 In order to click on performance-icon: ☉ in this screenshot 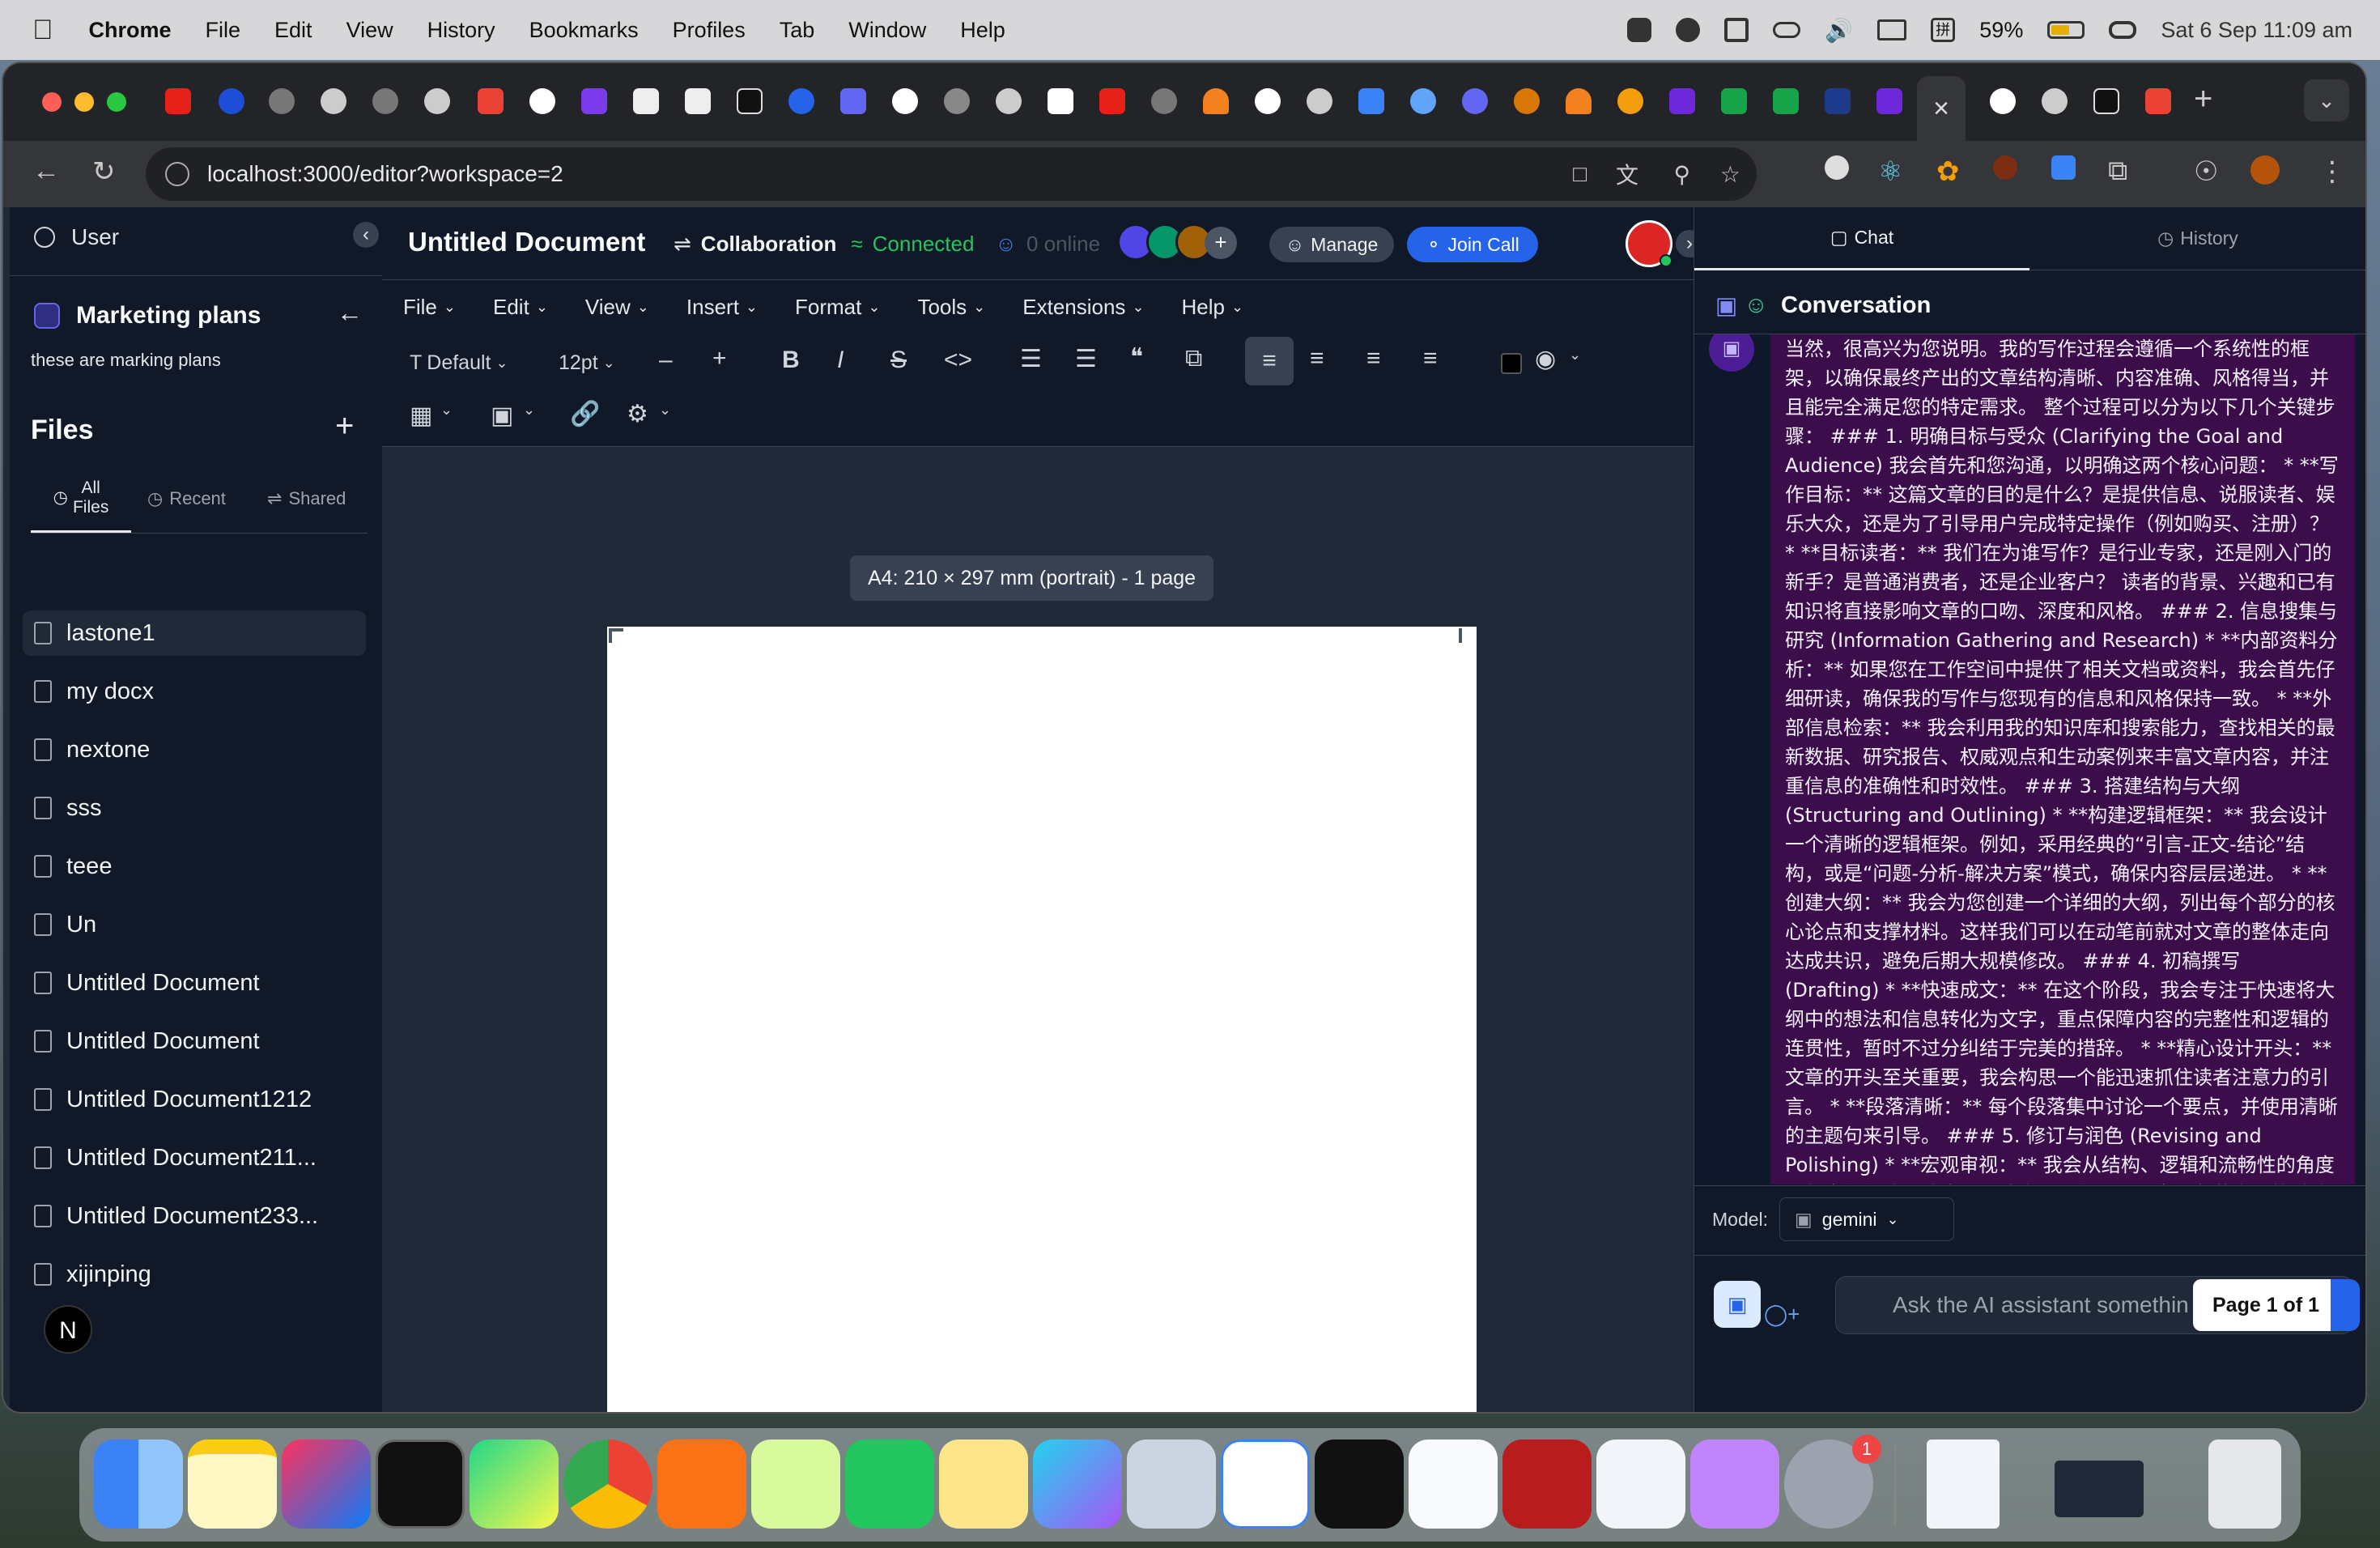, I will do `click(2206, 172)`.